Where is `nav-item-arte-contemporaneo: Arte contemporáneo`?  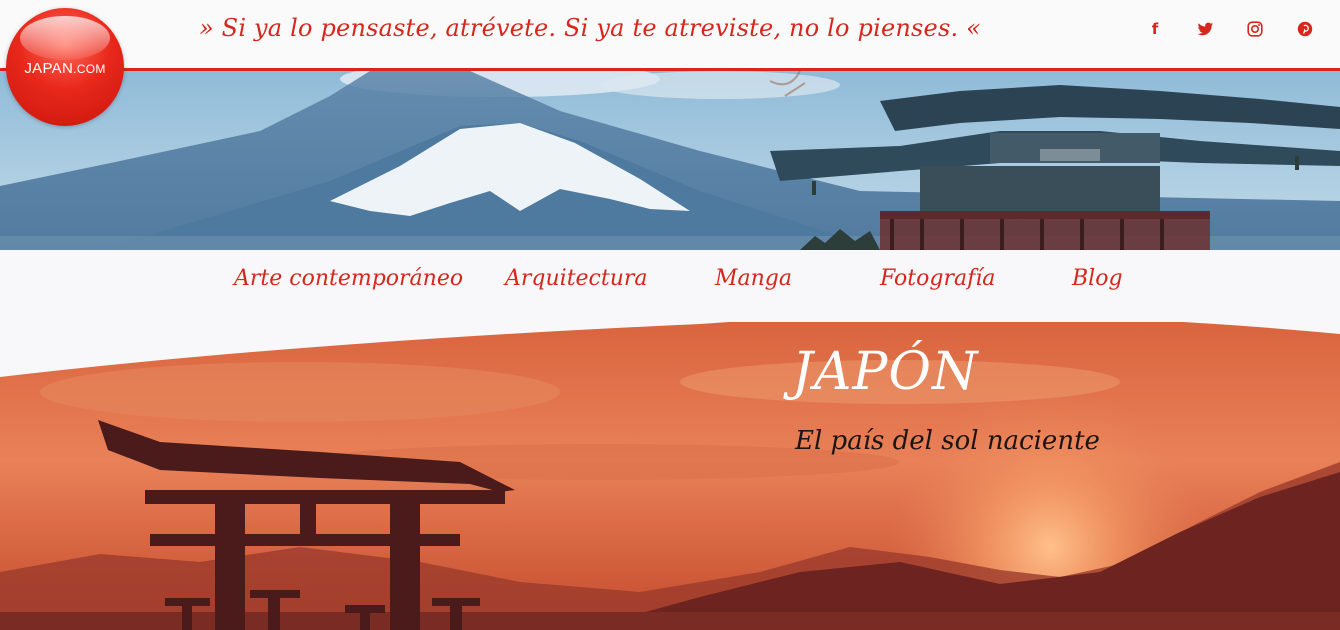
nav-item-arte-contemporaneo: Arte contemporáneo is located at coordinates (348, 278).